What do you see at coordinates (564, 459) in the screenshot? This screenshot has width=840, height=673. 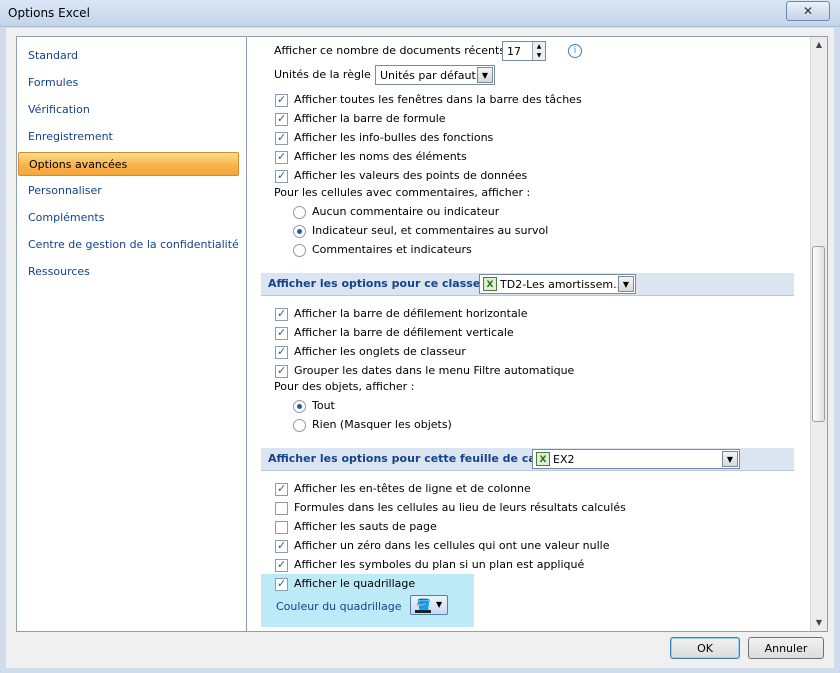 I see `sheet-value: EX2` at bounding box center [564, 459].